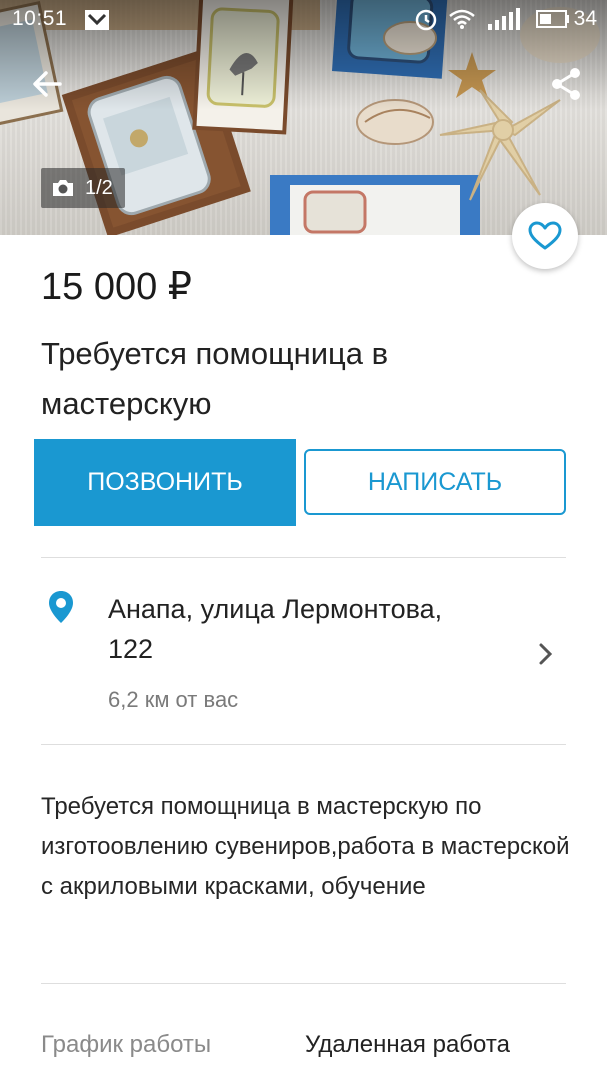 The width and height of the screenshot is (607, 1080). I want to click on listing-title: Требуется помощница в мастерскую, so click(215, 378).